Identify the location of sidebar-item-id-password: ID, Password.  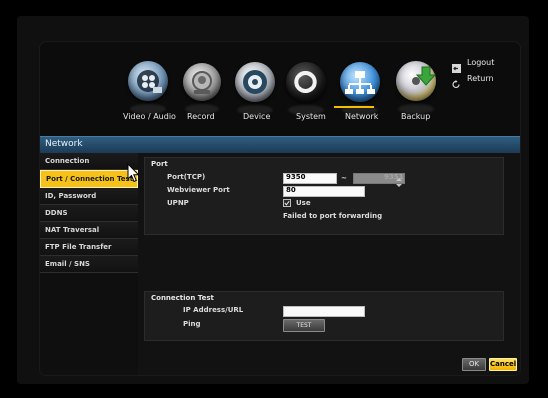
(89, 196).